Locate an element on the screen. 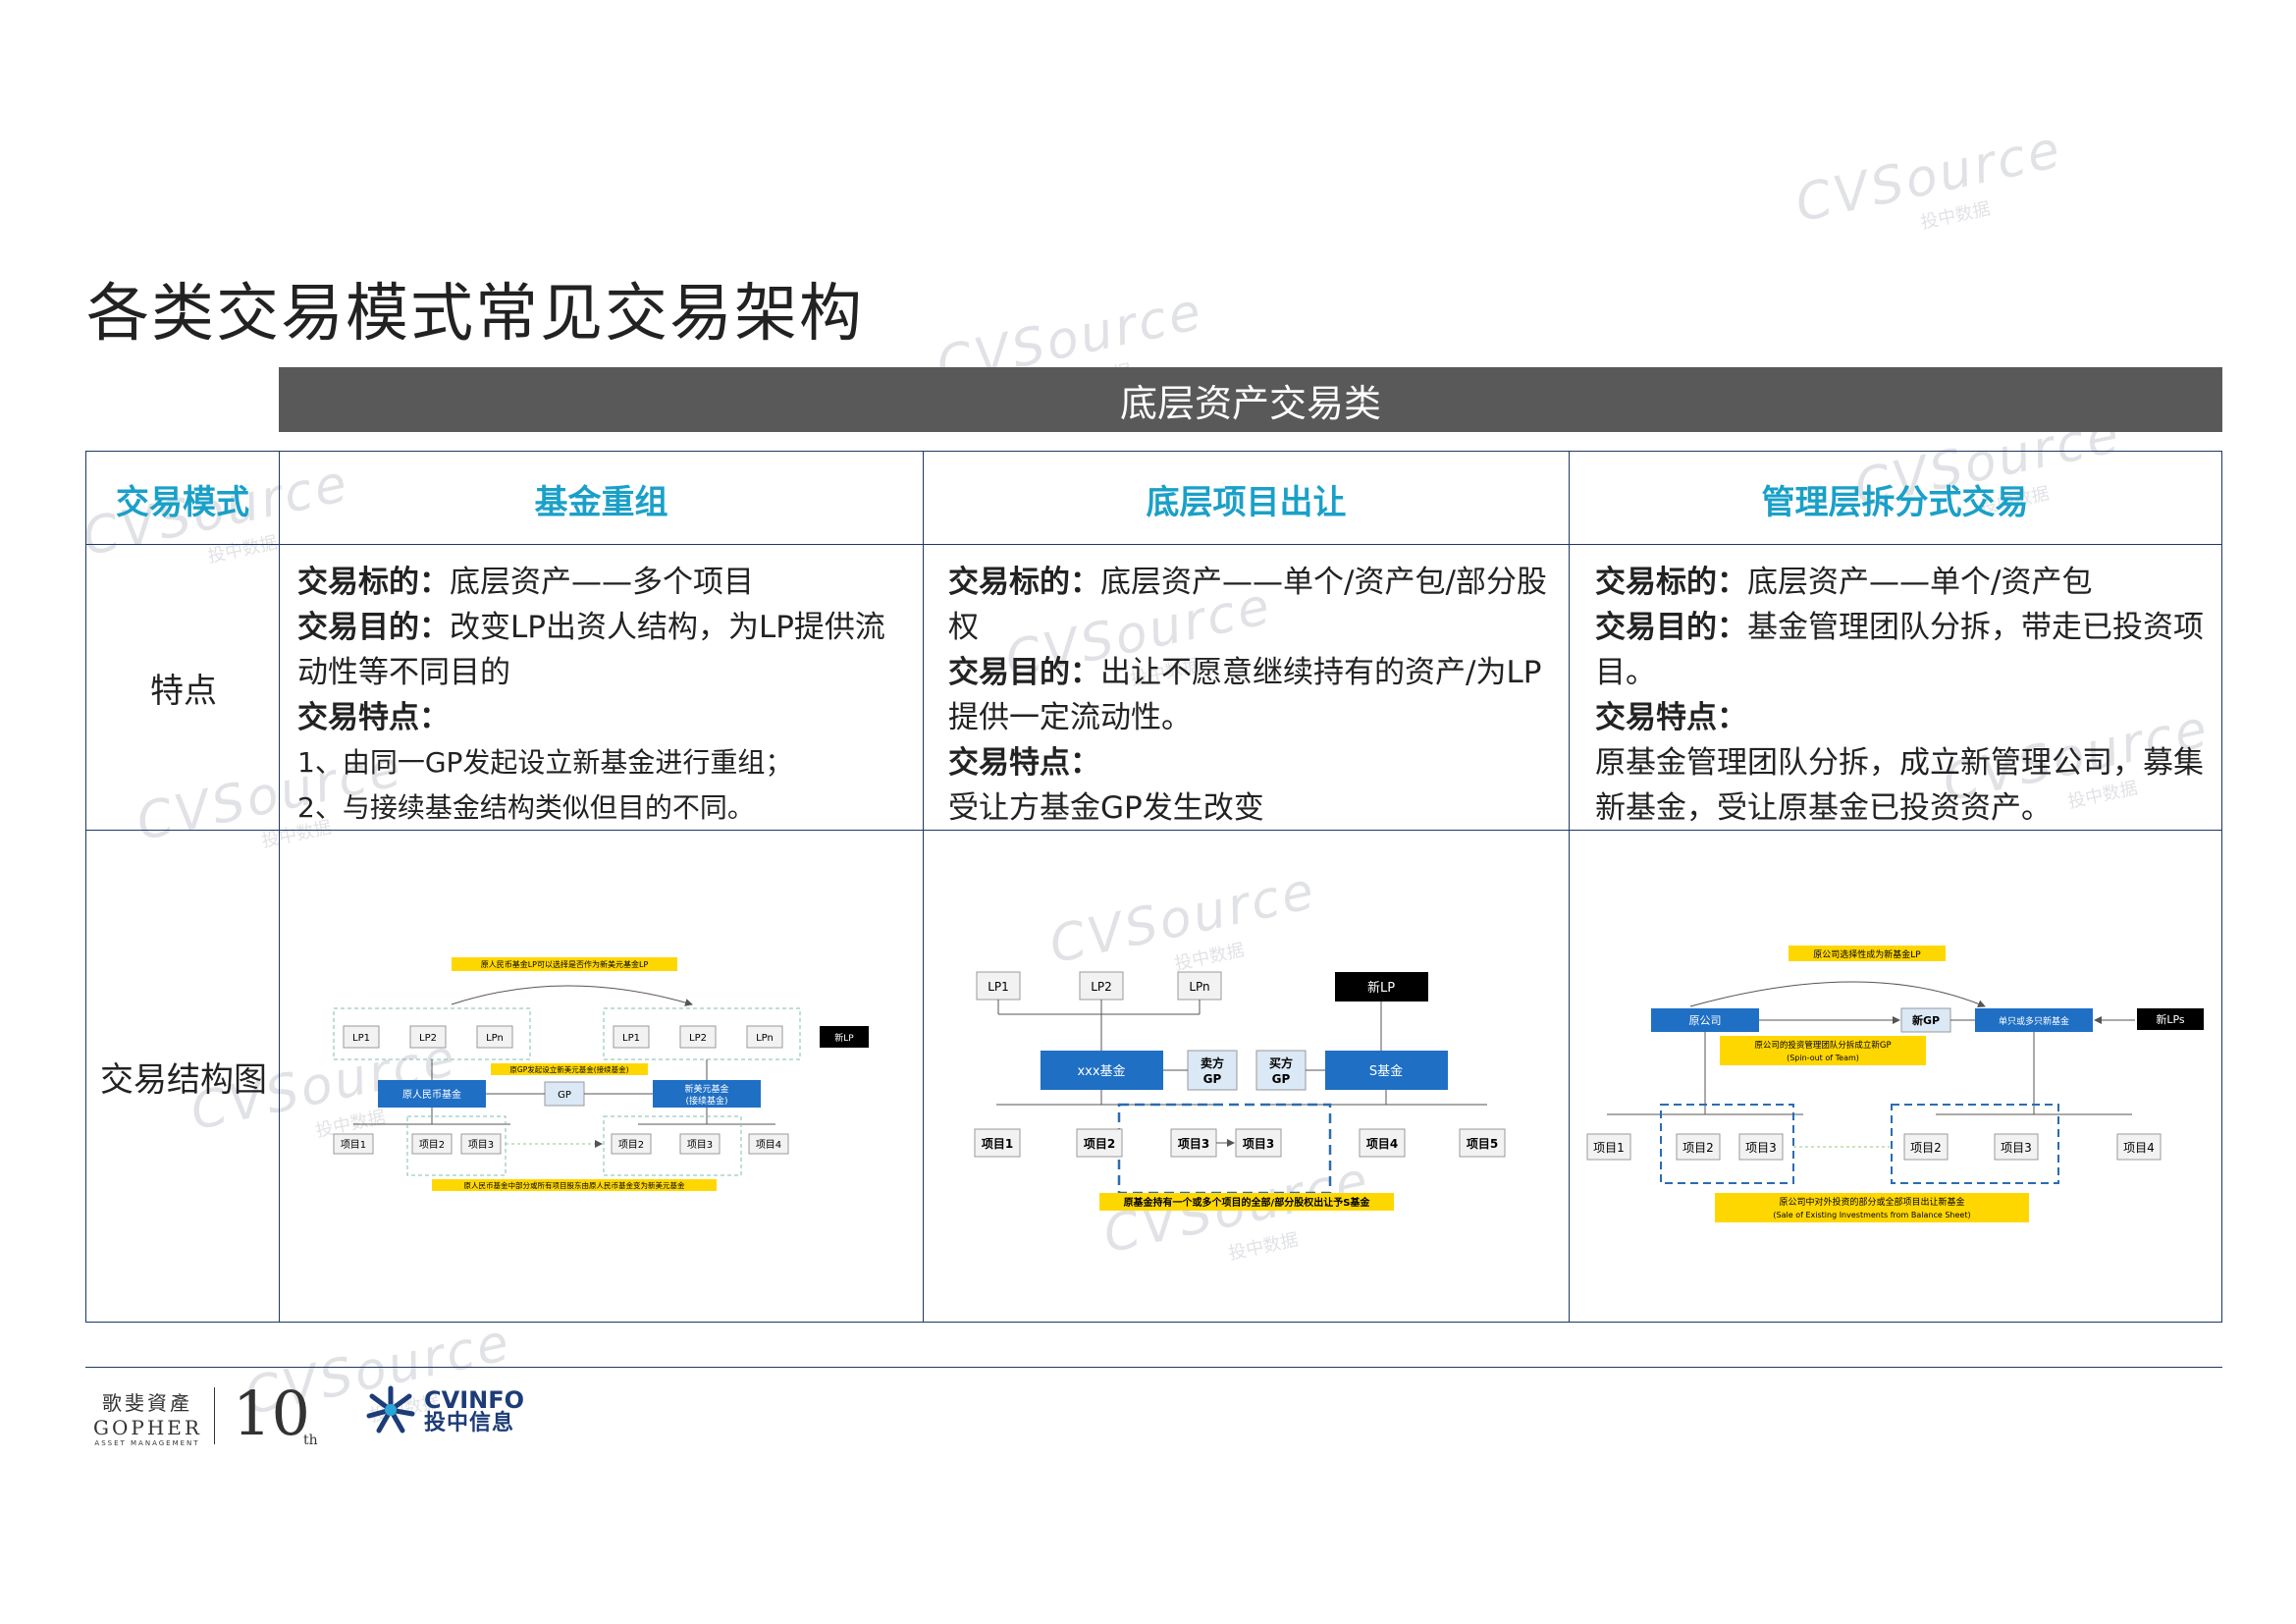  svg-text: 单只或多只新基金 is located at coordinates (2034, 1021).